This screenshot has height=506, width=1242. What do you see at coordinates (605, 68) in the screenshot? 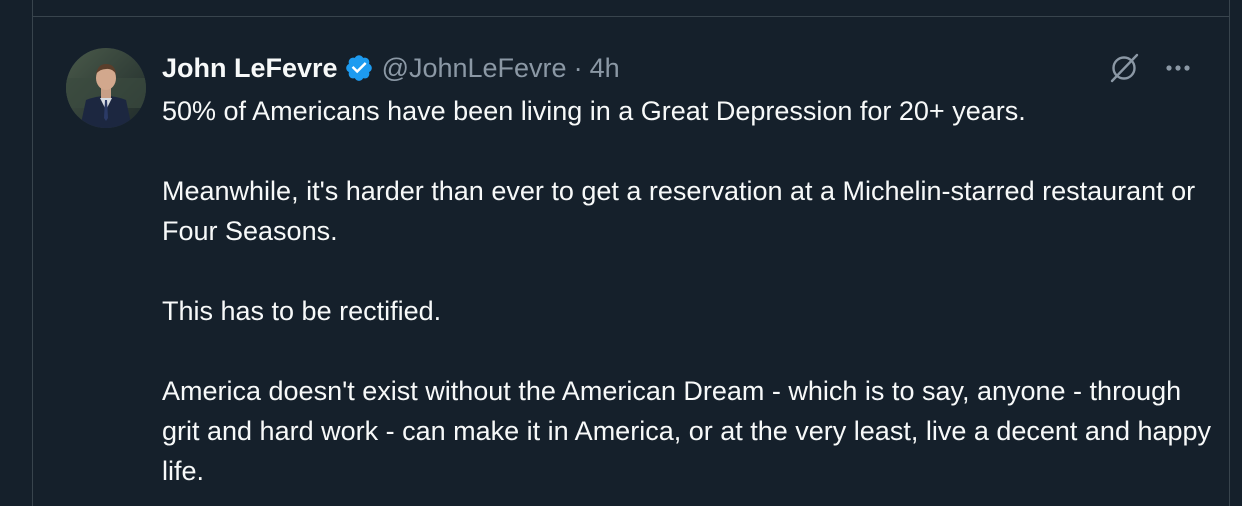
I see `tweet-timestamp: 4h` at bounding box center [605, 68].